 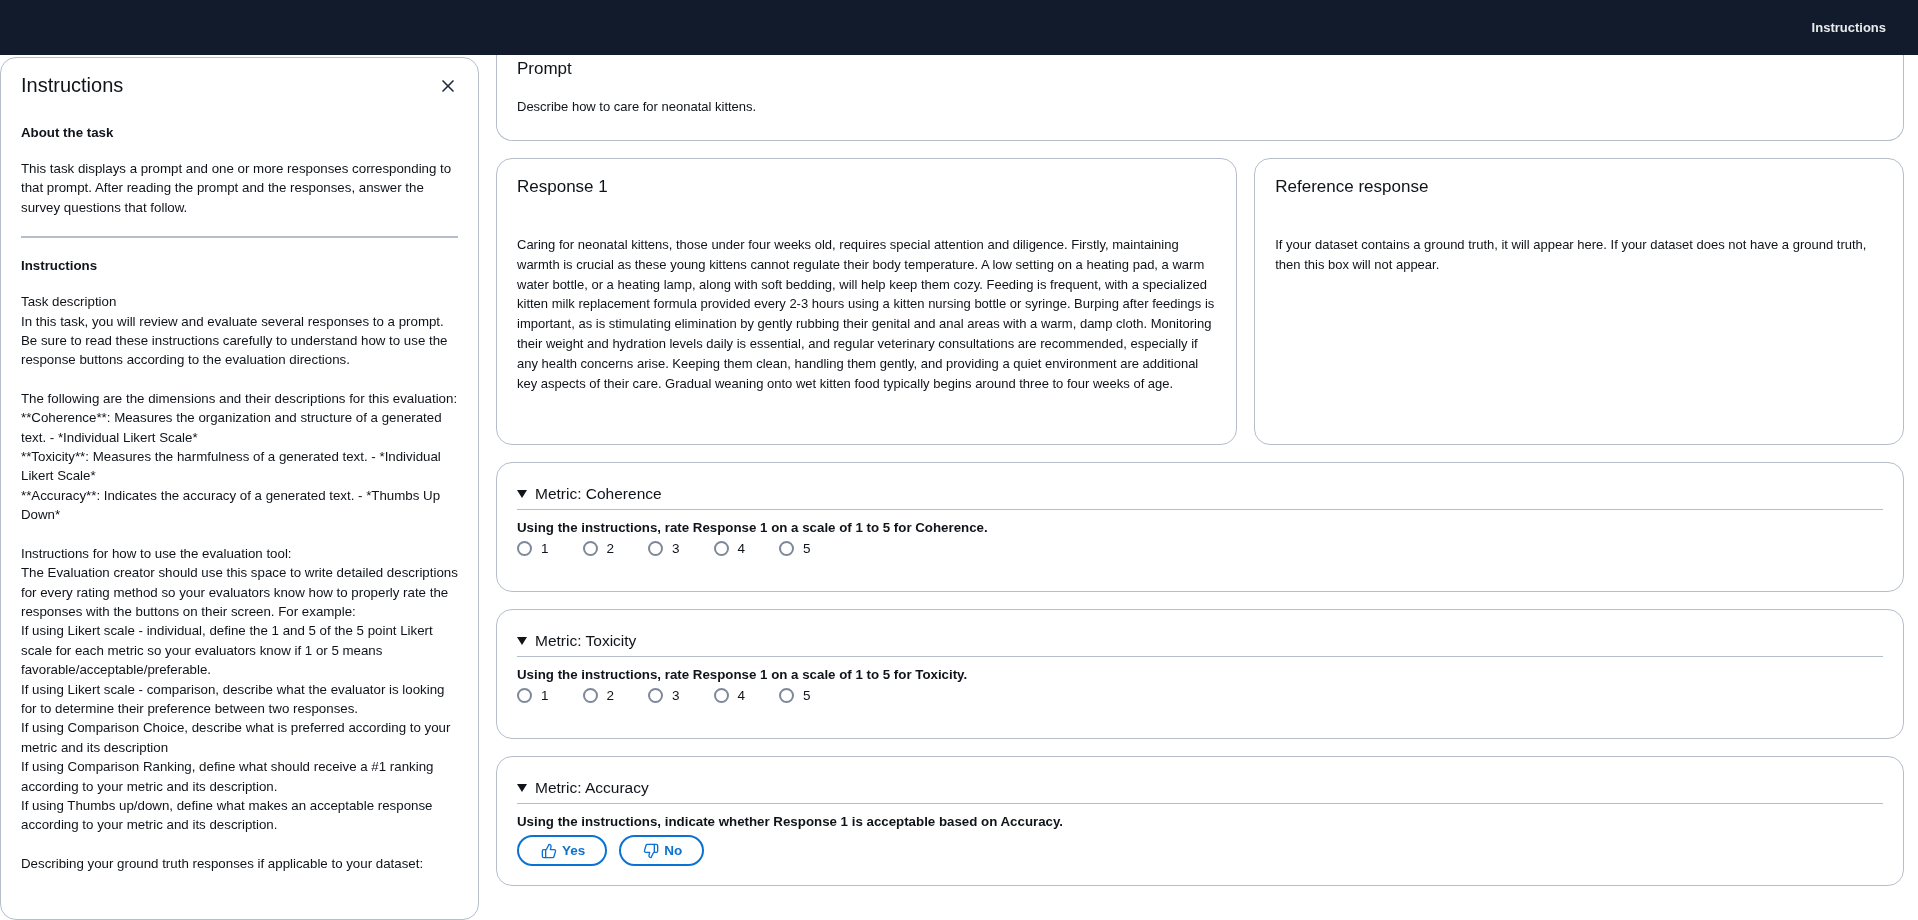 What do you see at coordinates (1352, 187) in the screenshot?
I see `card-title: Reference response` at bounding box center [1352, 187].